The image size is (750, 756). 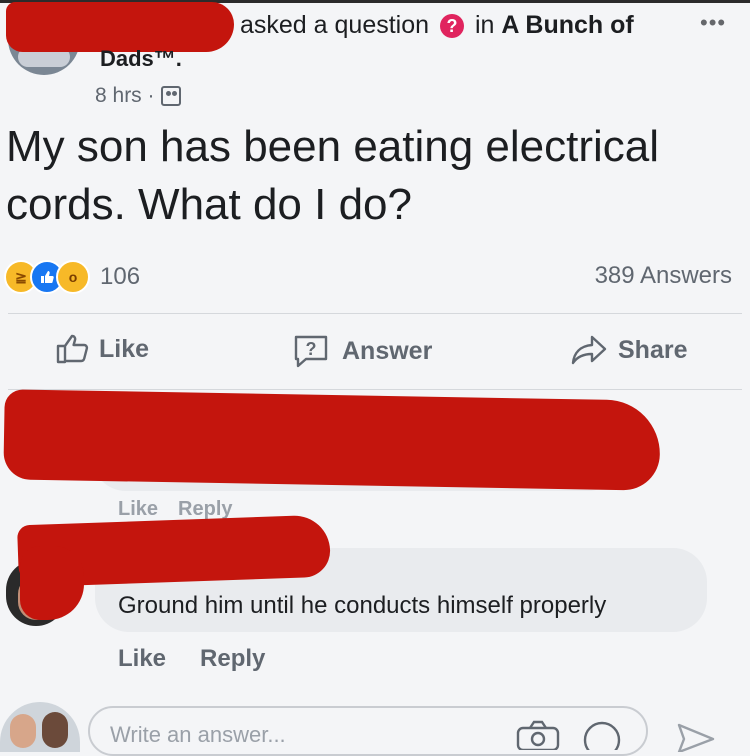 I want to click on like-label: Like, so click(x=124, y=348).